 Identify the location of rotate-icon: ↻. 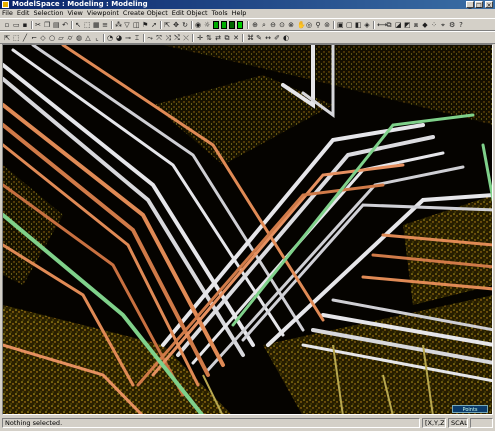
(185, 24).